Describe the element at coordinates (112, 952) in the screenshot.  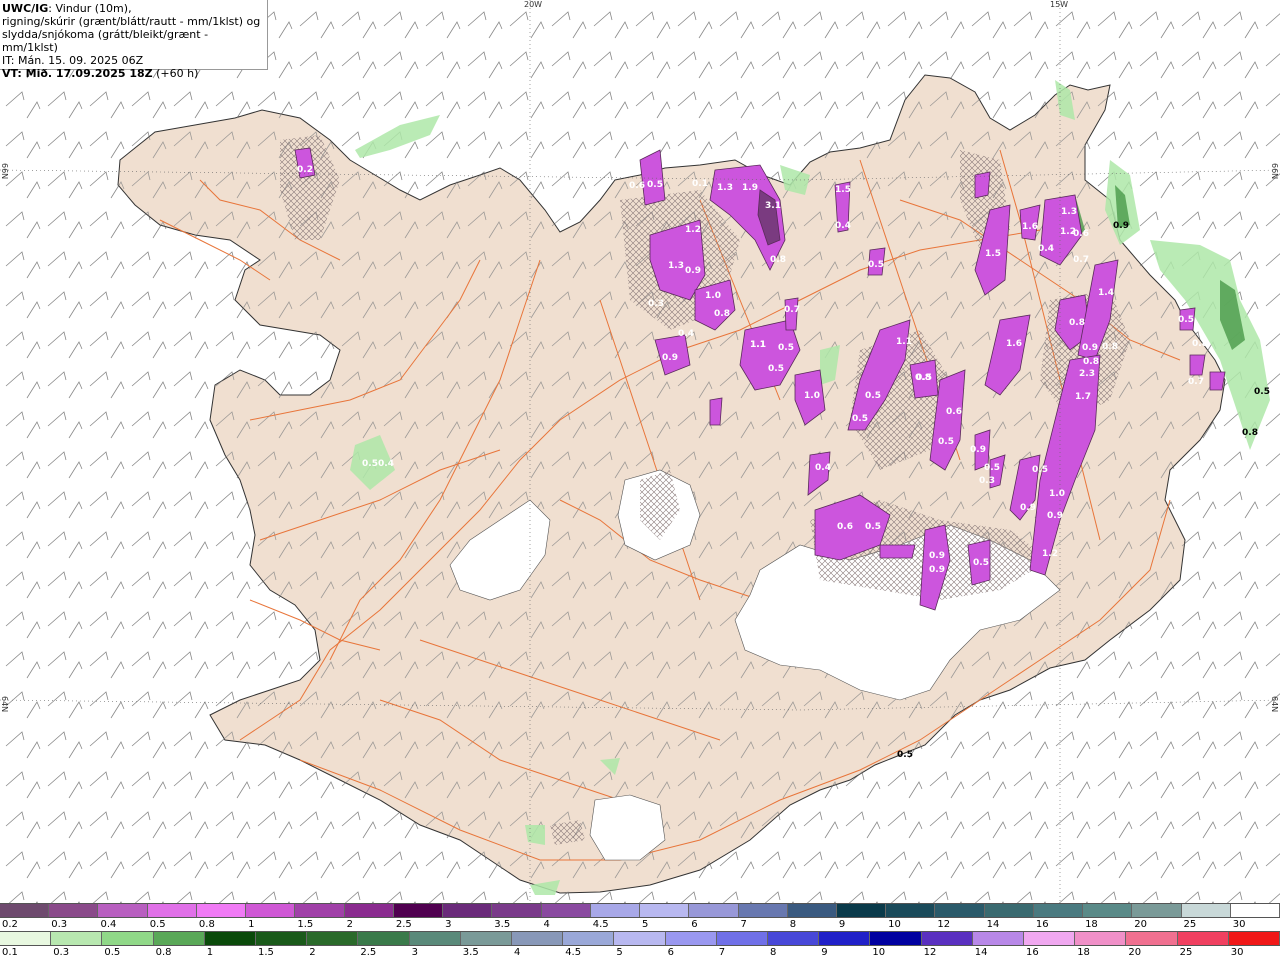
I see `rain-legend-label: 0.5` at that location.